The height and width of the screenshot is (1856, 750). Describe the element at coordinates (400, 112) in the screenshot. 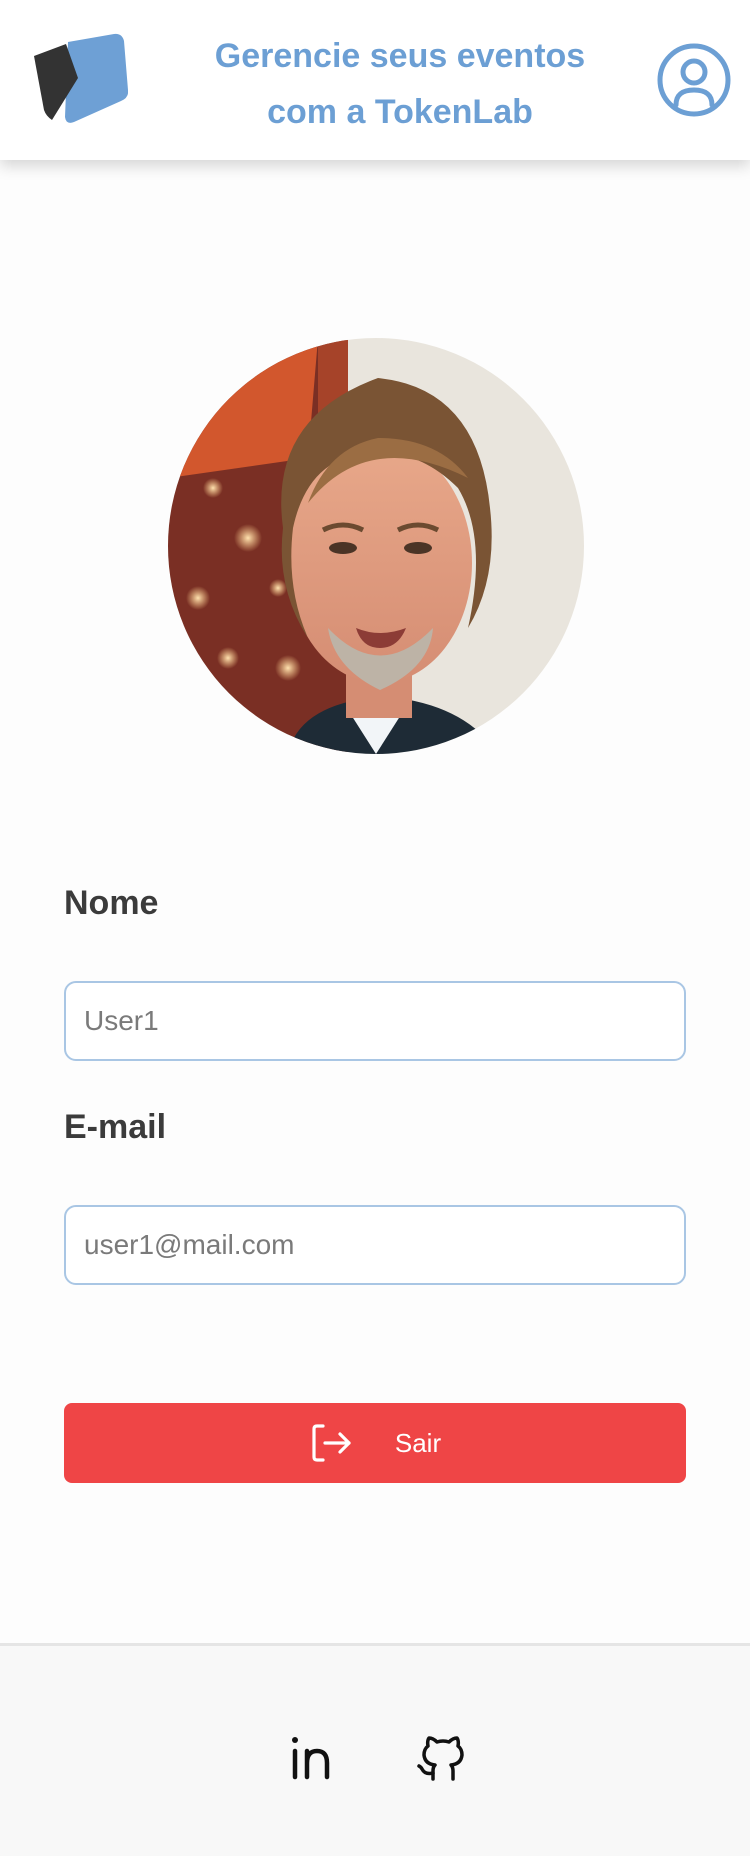

I see `title-line-2: com a TokenLab` at that location.